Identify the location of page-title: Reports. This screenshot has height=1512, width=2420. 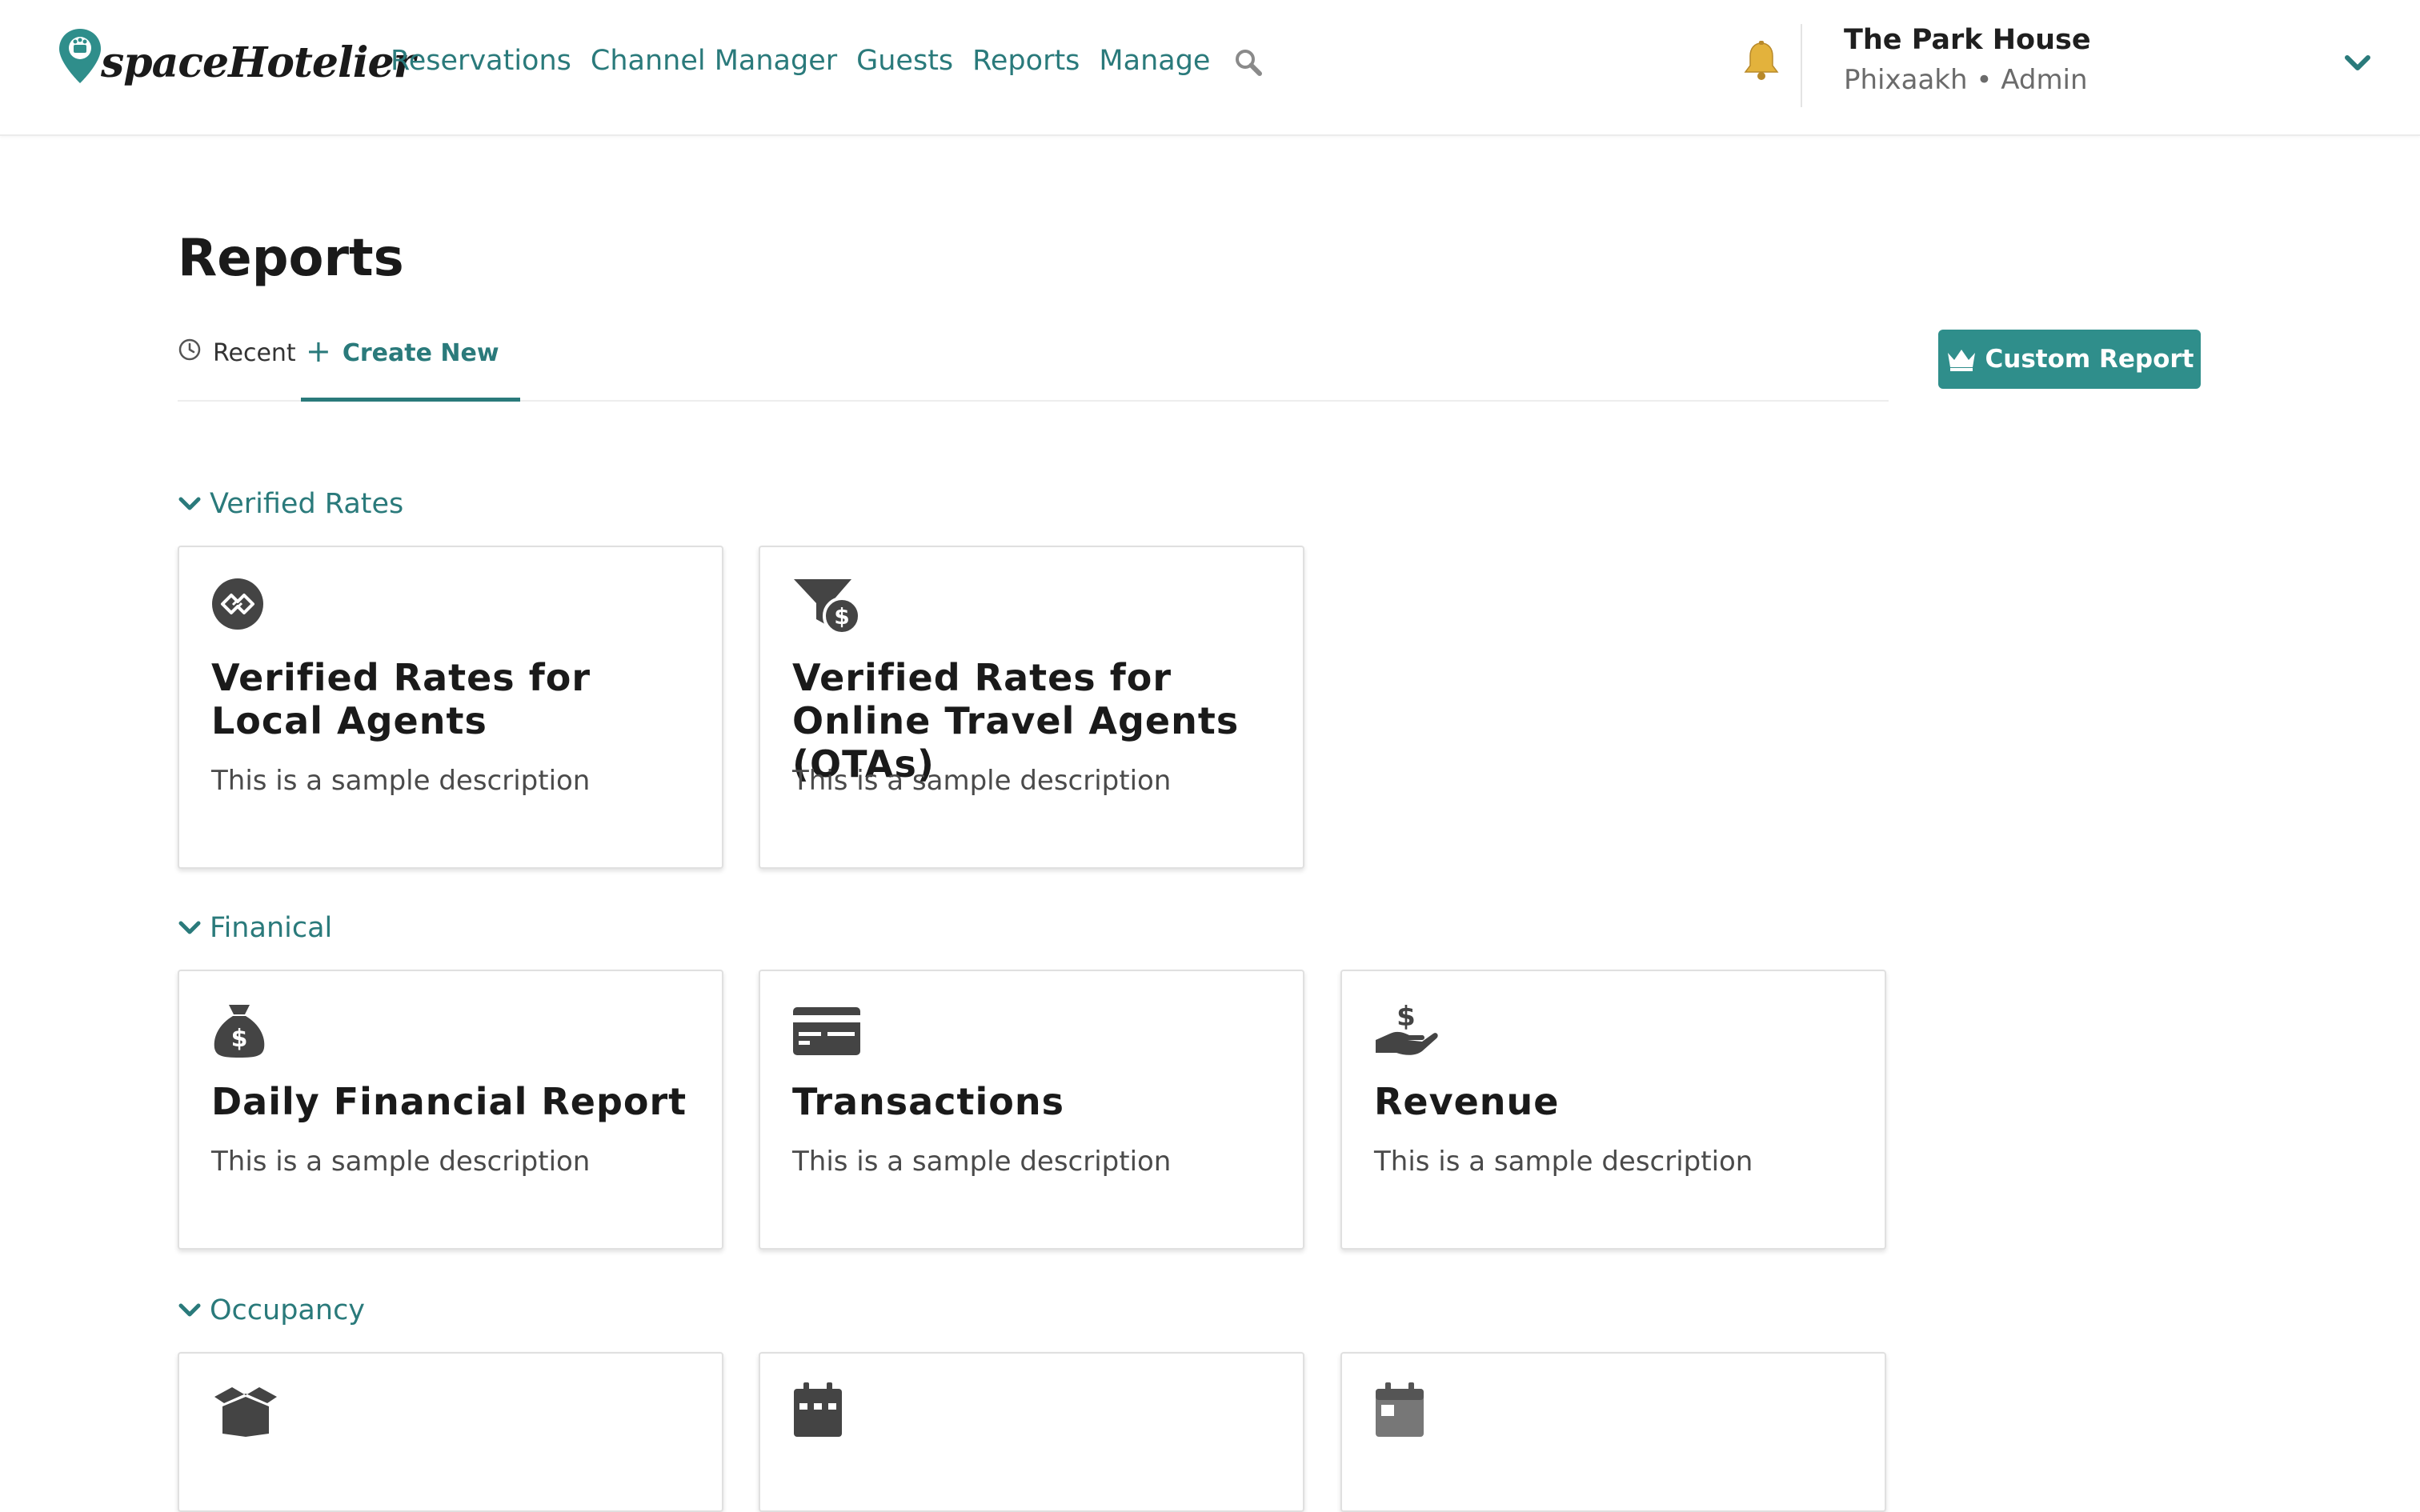
(291, 258).